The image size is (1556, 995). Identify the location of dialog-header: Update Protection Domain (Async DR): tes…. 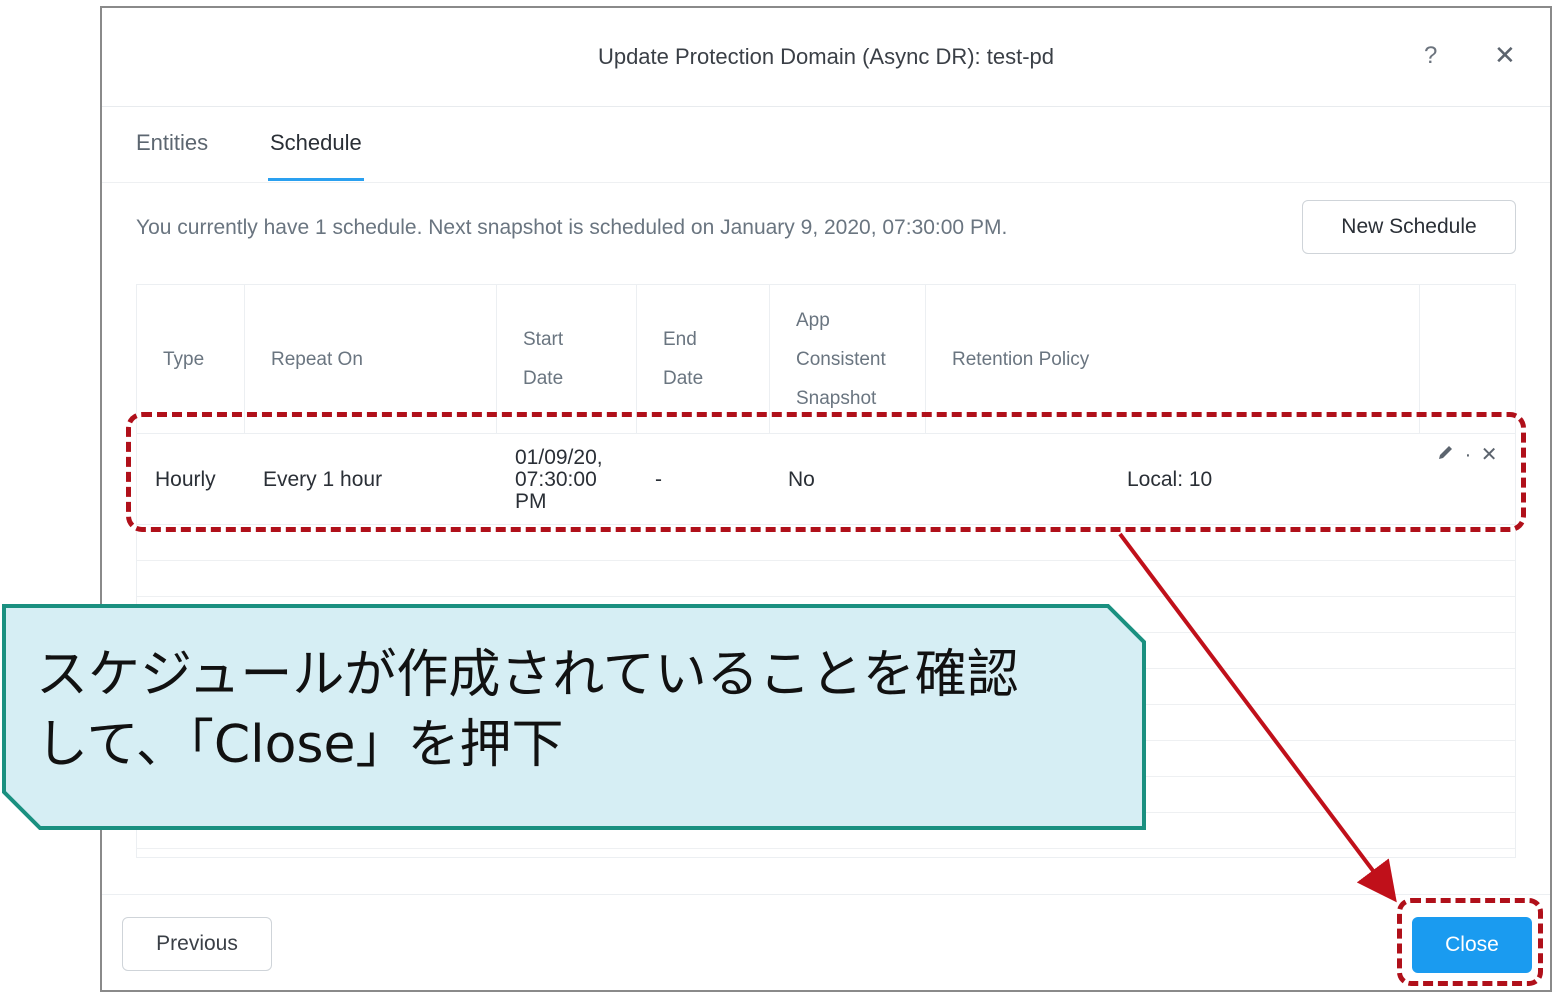
(826, 57).